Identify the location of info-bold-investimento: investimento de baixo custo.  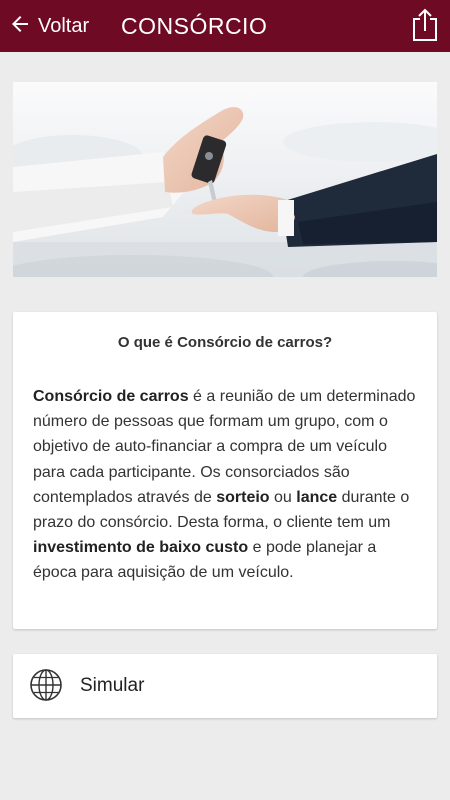
(141, 548).